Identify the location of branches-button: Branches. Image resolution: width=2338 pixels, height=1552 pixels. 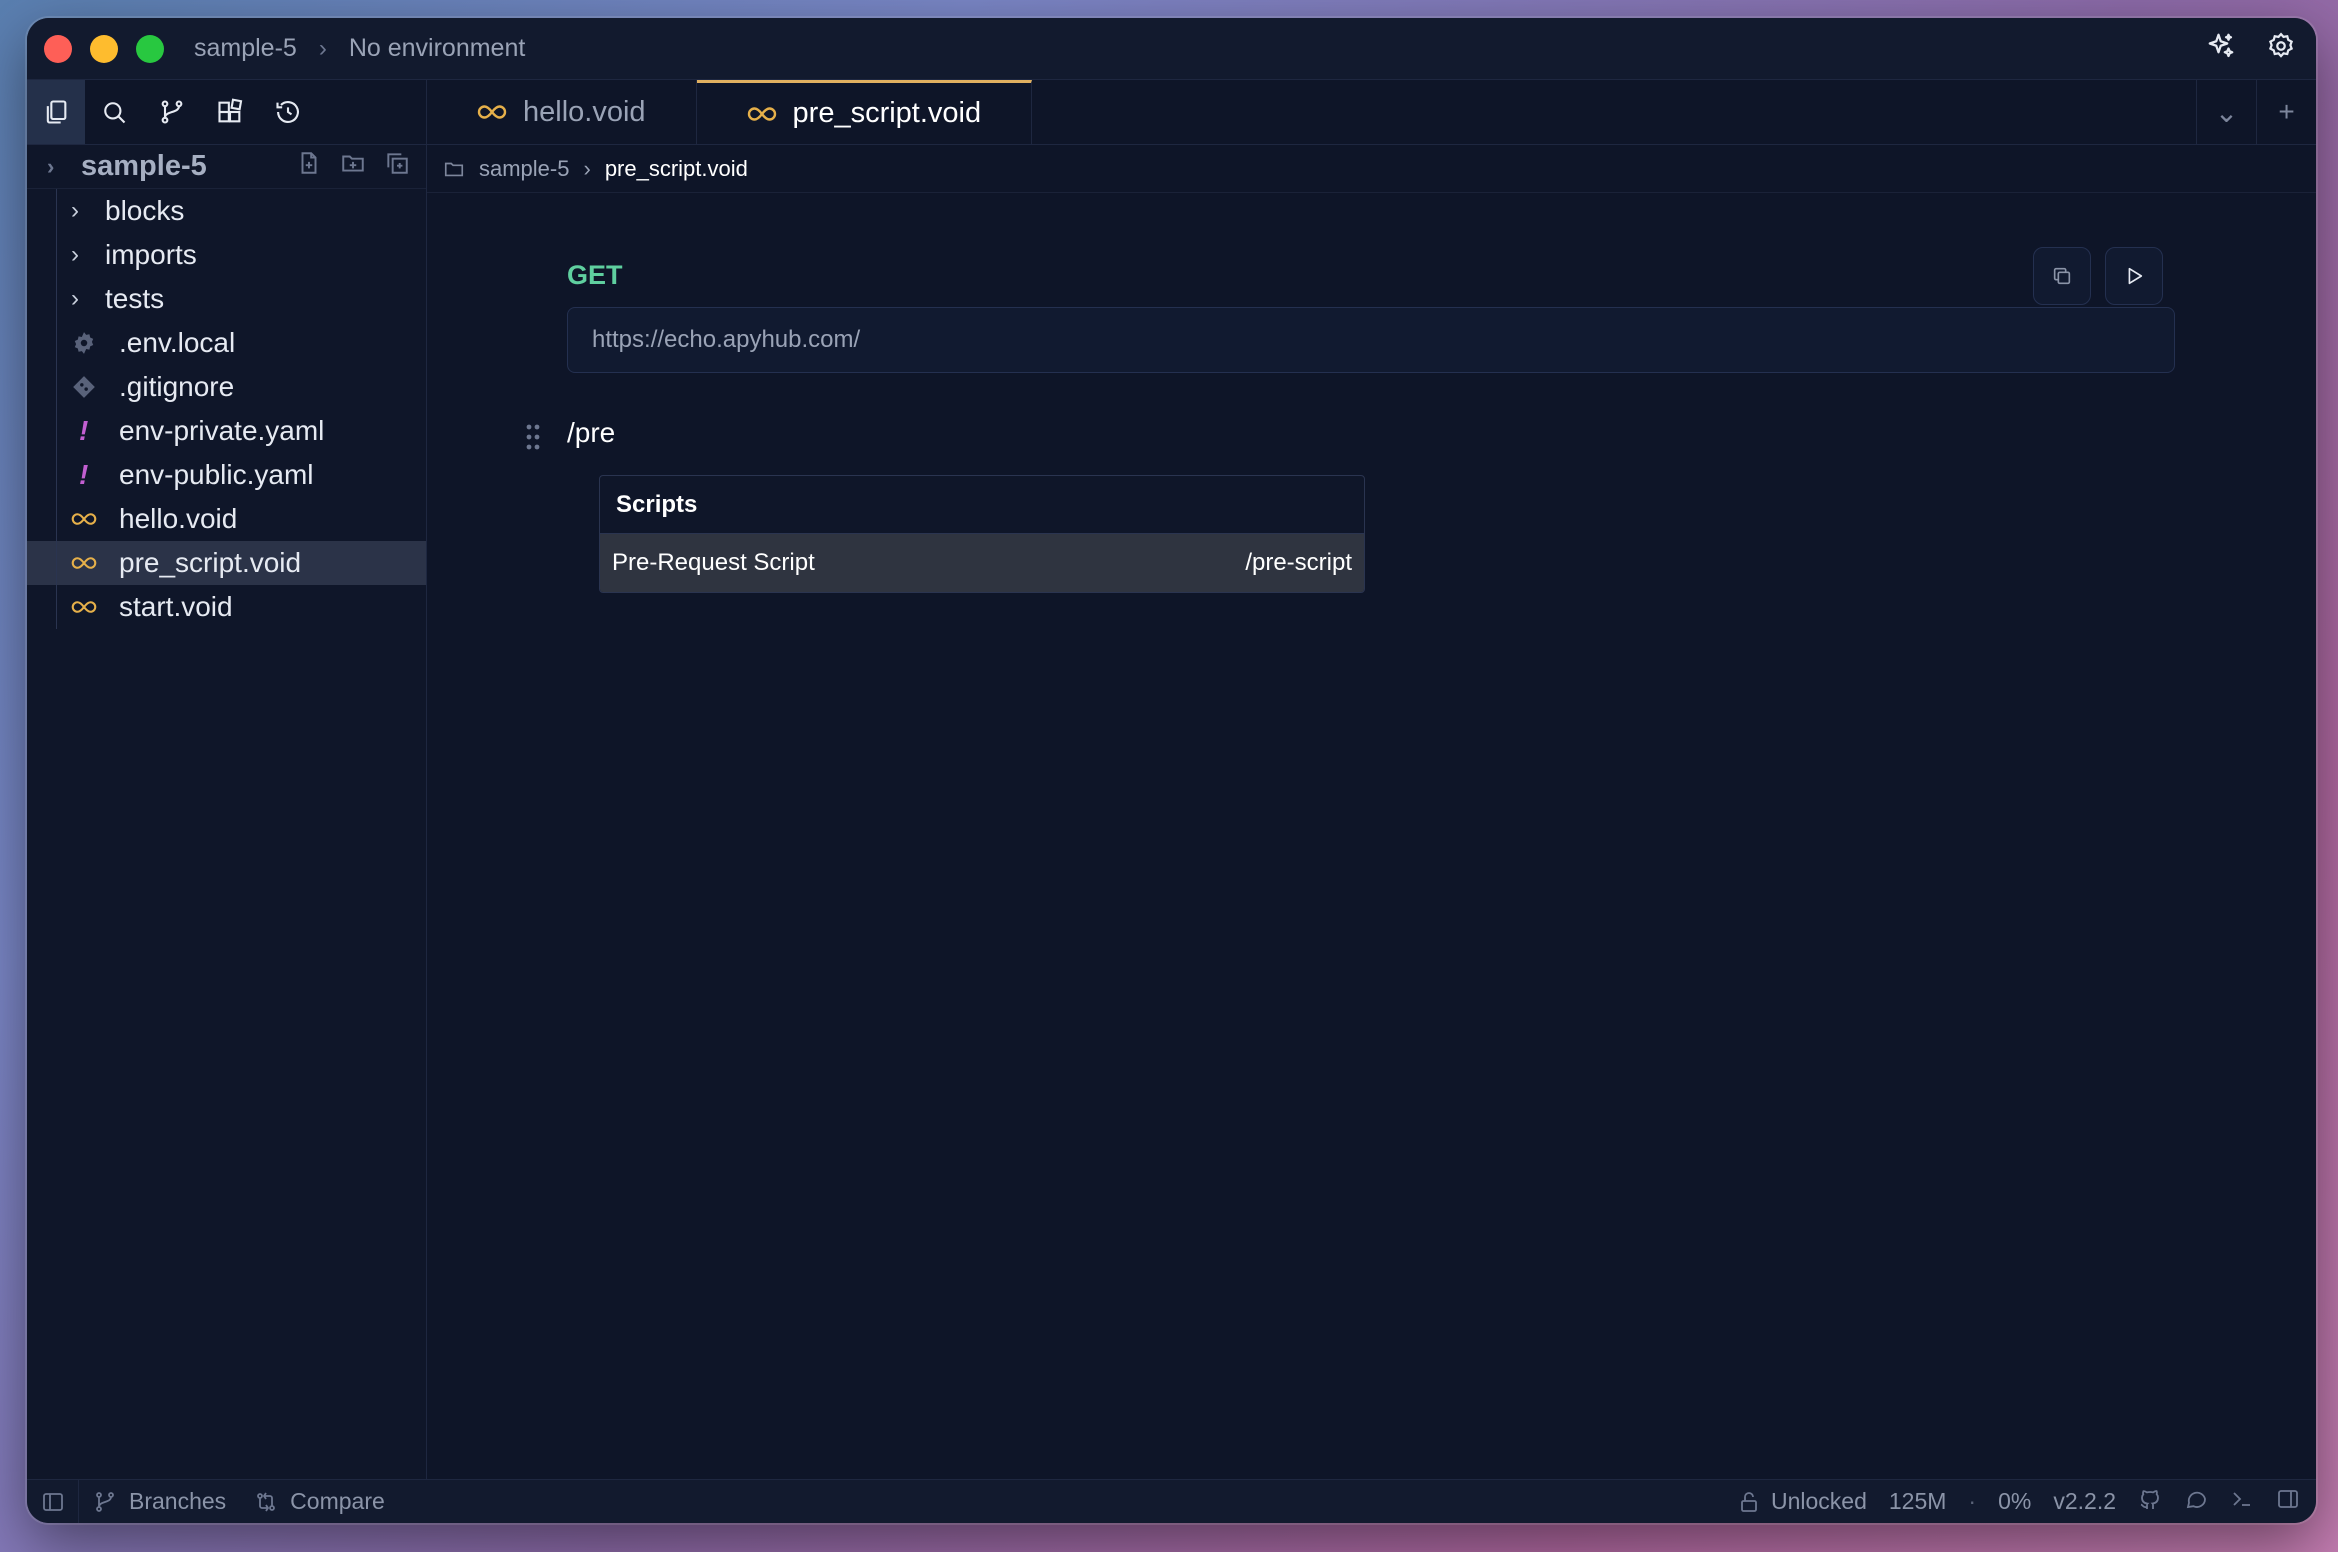
(159, 1501).